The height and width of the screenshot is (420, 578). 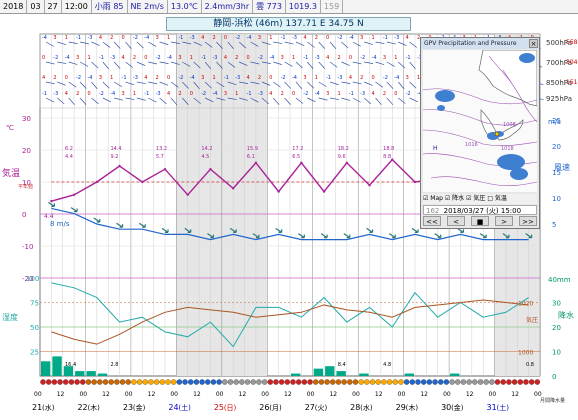 What do you see at coordinates (101, 94) in the screenshot?
I see `barb-temp-label: -2` at bounding box center [101, 94].